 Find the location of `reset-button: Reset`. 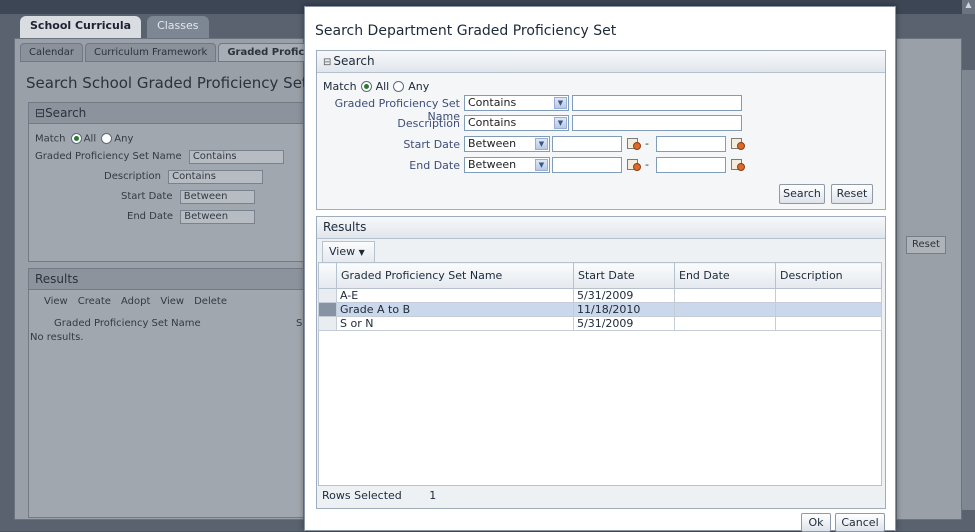

reset-button: Reset is located at coordinates (852, 194).